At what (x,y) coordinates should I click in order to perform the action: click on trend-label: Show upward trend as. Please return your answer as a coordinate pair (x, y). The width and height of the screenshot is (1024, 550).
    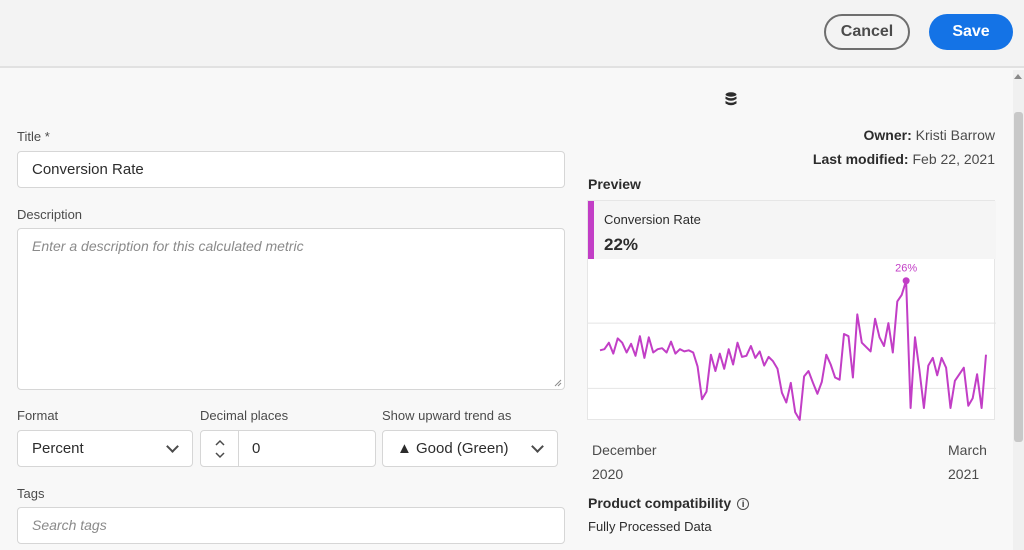
    Looking at the image, I should click on (447, 415).